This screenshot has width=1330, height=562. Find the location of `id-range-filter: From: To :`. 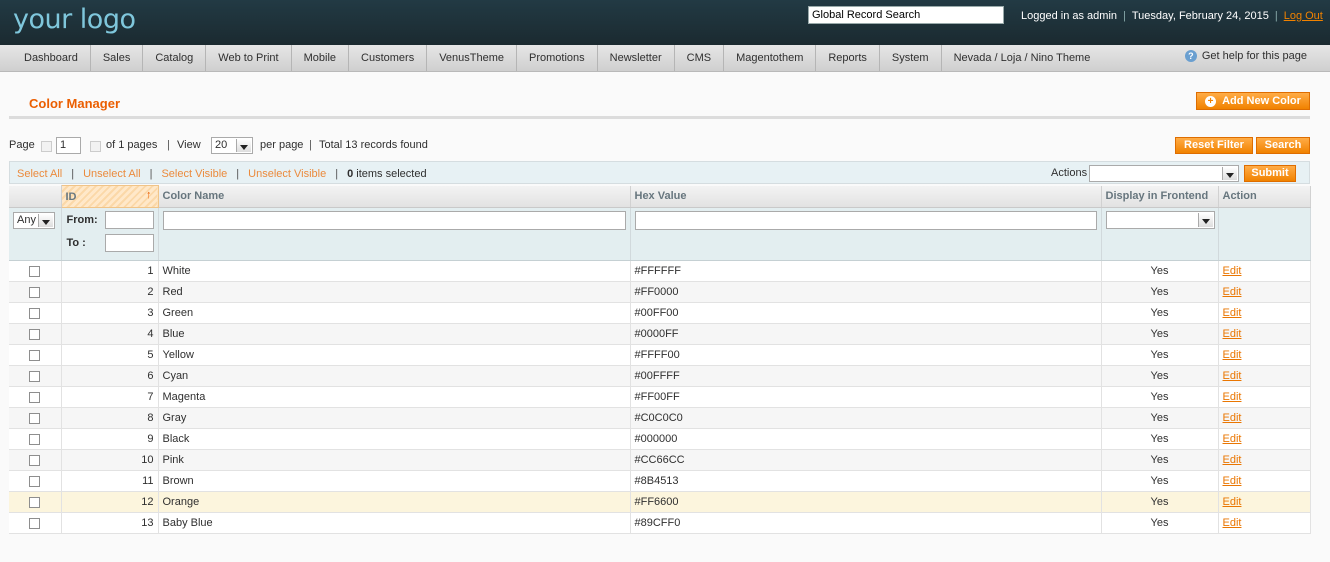

id-range-filter: From: To : is located at coordinates (110, 234).